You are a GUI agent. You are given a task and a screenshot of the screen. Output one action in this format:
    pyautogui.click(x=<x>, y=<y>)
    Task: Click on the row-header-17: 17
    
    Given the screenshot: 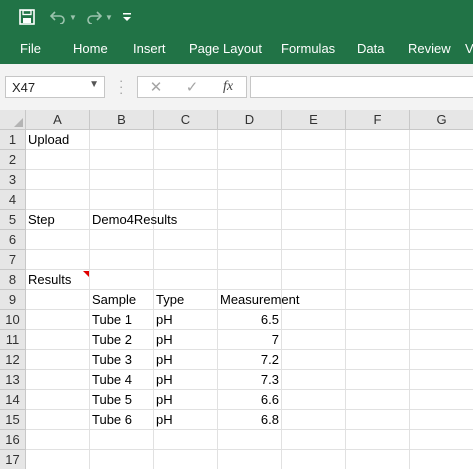 What is the action you would take?
    pyautogui.click(x=13, y=459)
    